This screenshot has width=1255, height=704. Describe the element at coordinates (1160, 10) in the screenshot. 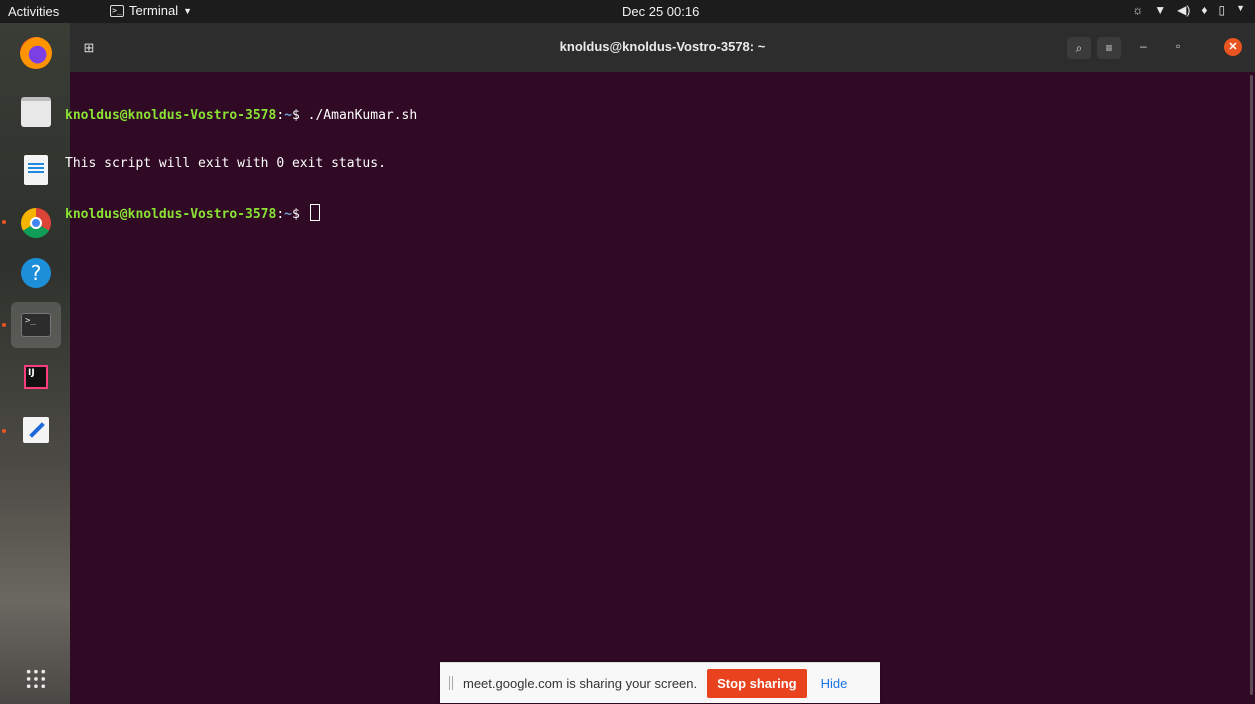

I see `wifi-icon: ▼` at that location.